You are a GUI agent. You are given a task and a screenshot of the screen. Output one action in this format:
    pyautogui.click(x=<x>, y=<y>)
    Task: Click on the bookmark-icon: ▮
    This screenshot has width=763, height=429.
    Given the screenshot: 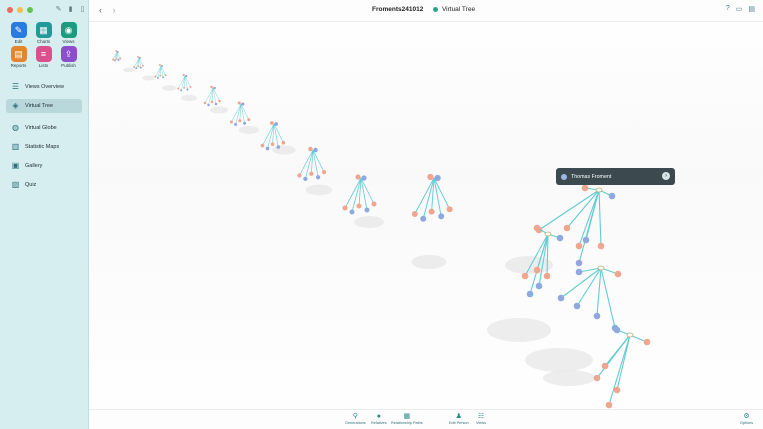 What is the action you would take?
    pyautogui.click(x=70, y=9)
    